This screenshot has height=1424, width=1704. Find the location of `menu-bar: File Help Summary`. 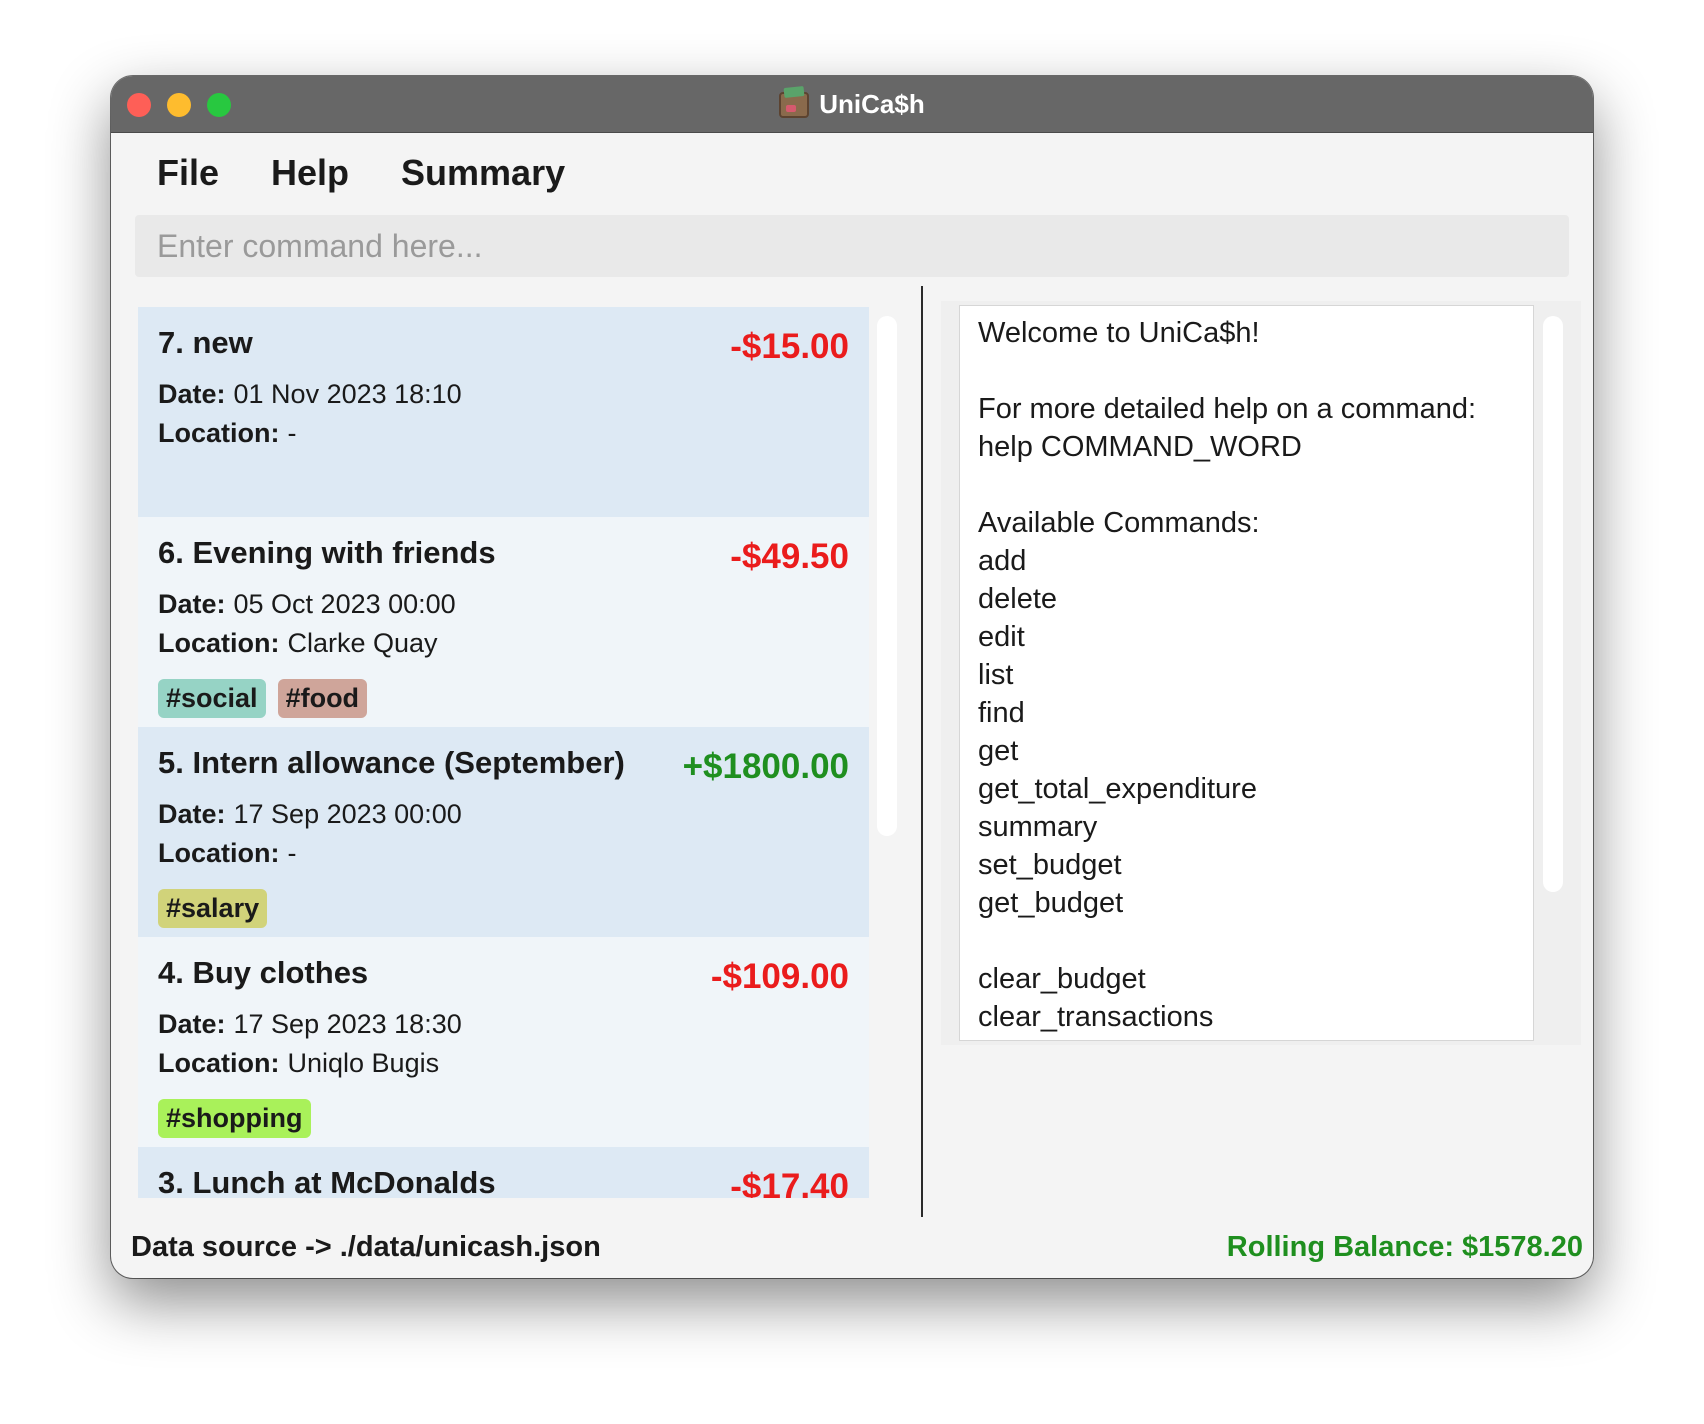

menu-bar: File Help Summary is located at coordinates (852, 173).